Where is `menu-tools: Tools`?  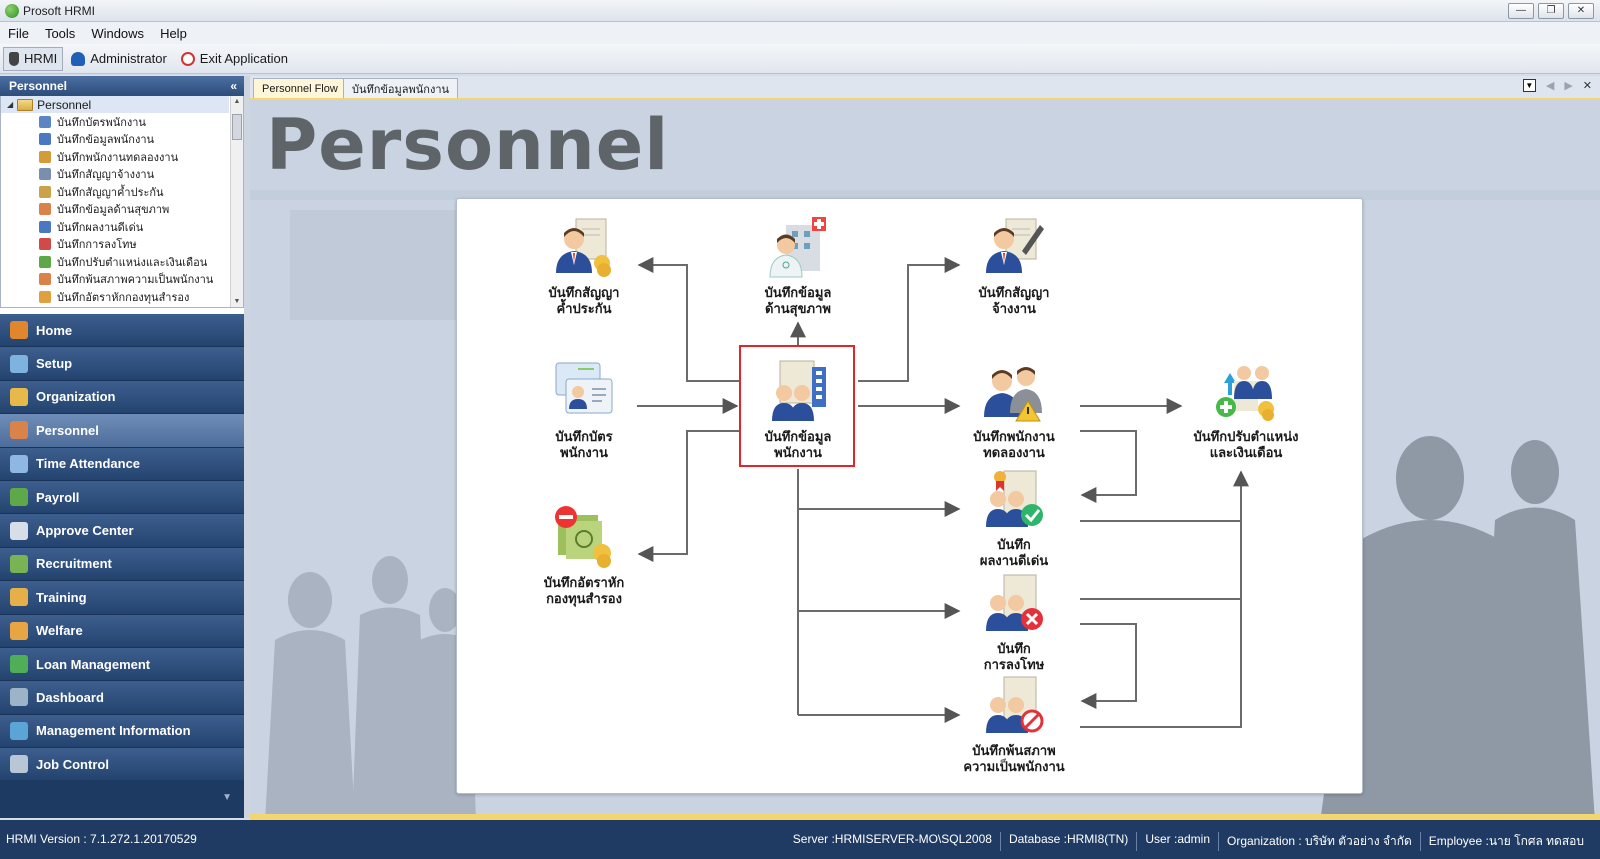
menu-tools: Tools is located at coordinates (60, 33).